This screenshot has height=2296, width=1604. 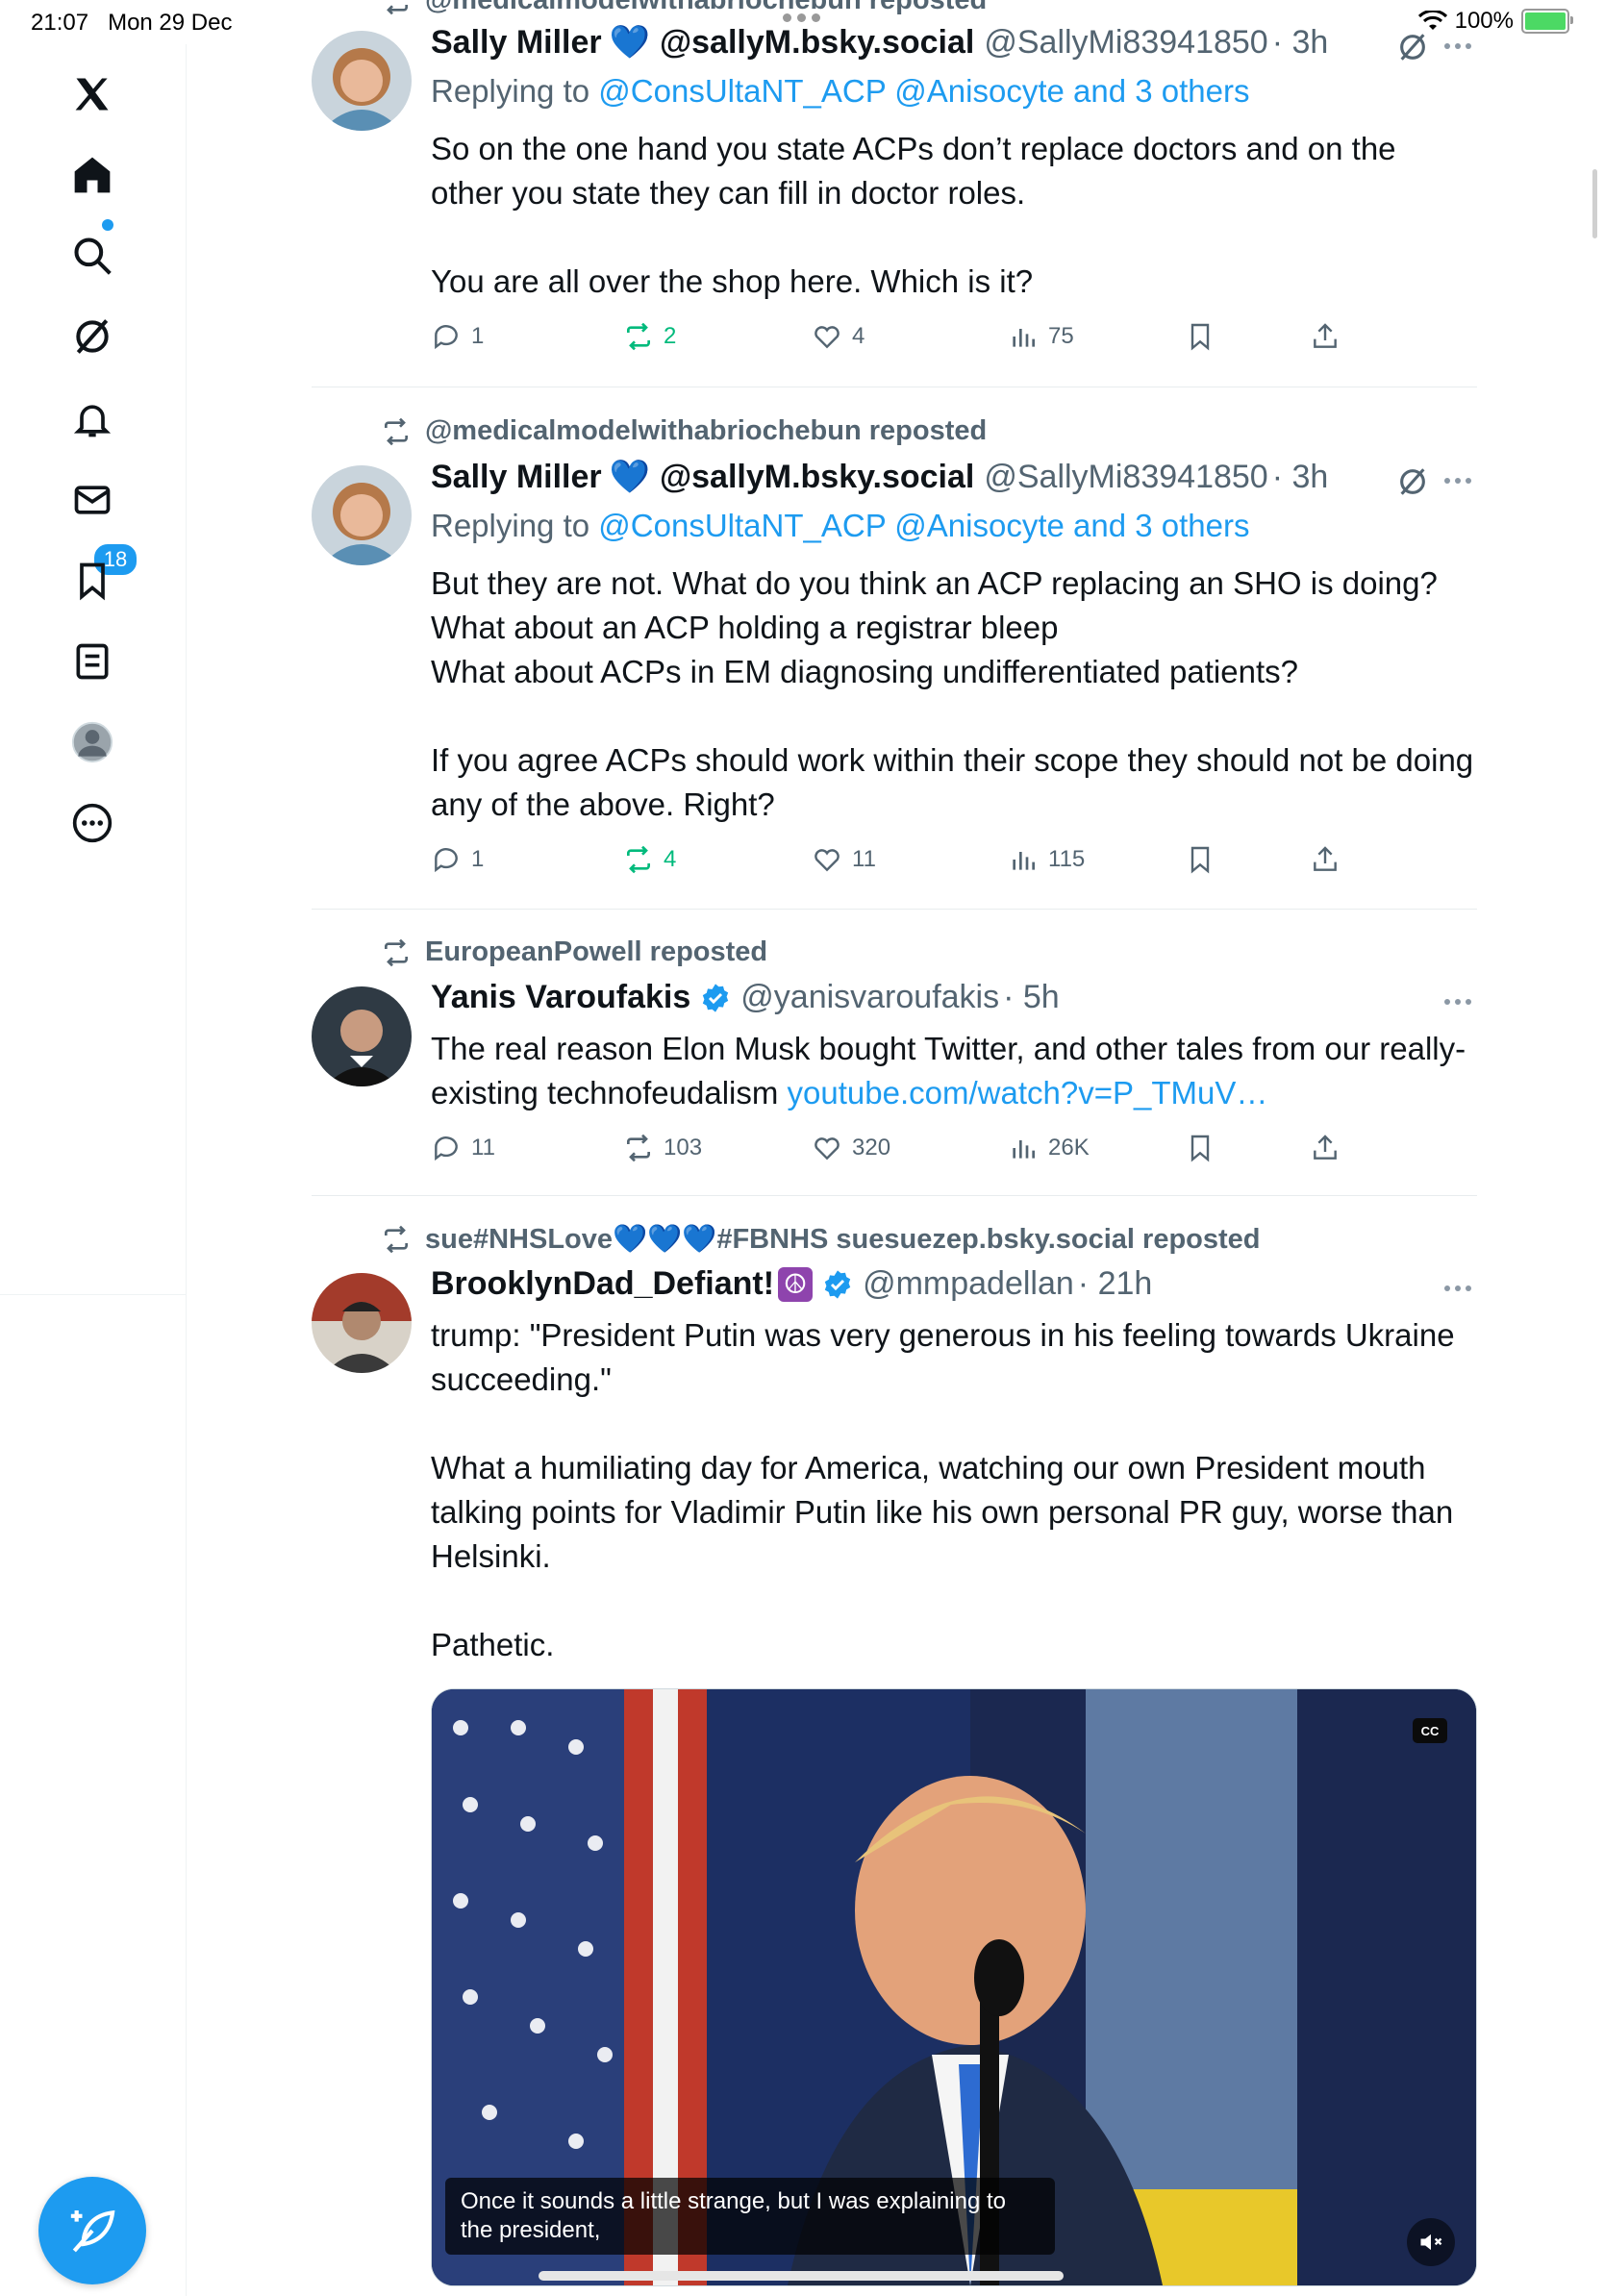 I want to click on bookmarks-icon, so click(x=92, y=581).